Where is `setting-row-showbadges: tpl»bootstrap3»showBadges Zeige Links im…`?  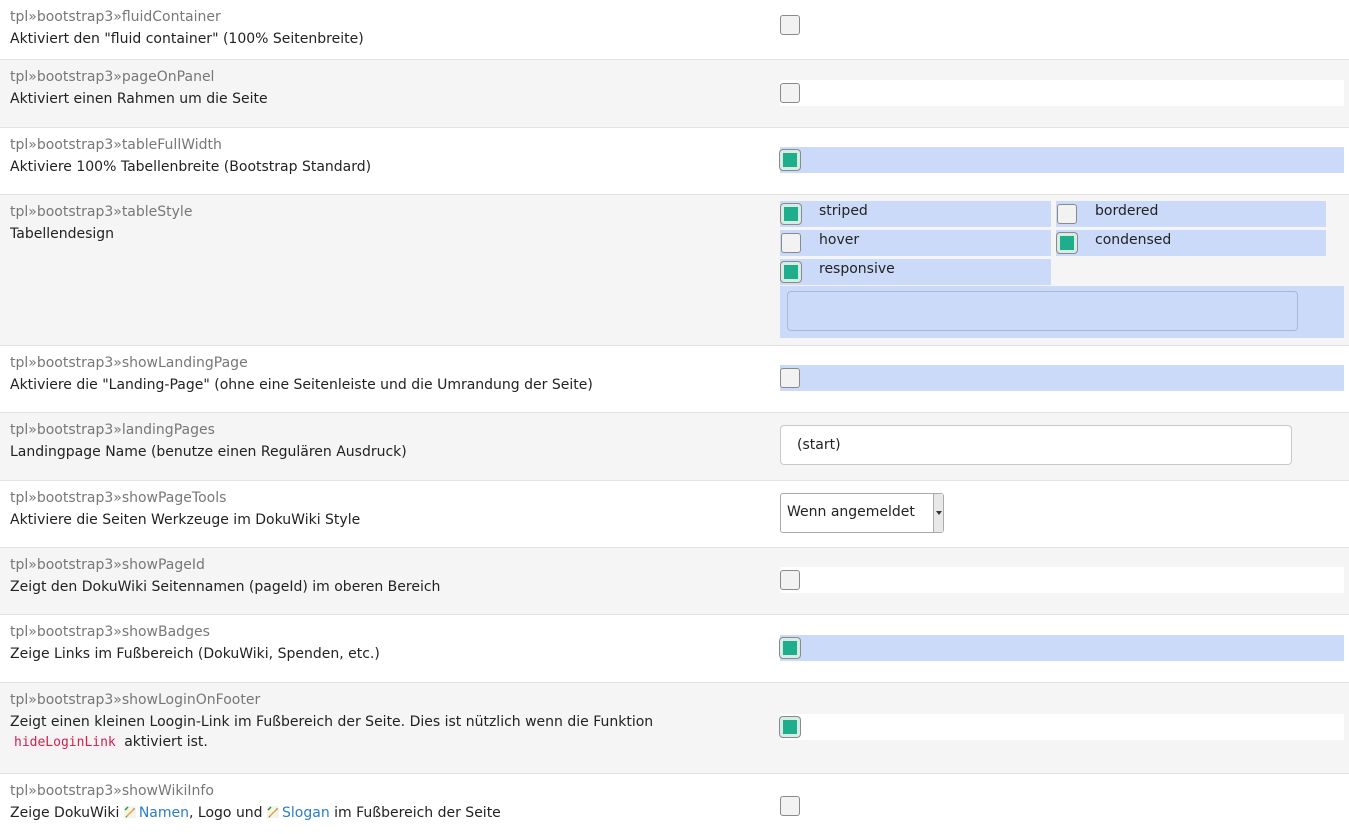
setting-row-showbadges: tpl»bootstrap3»showBadges Zeige Links im… is located at coordinates (674, 649).